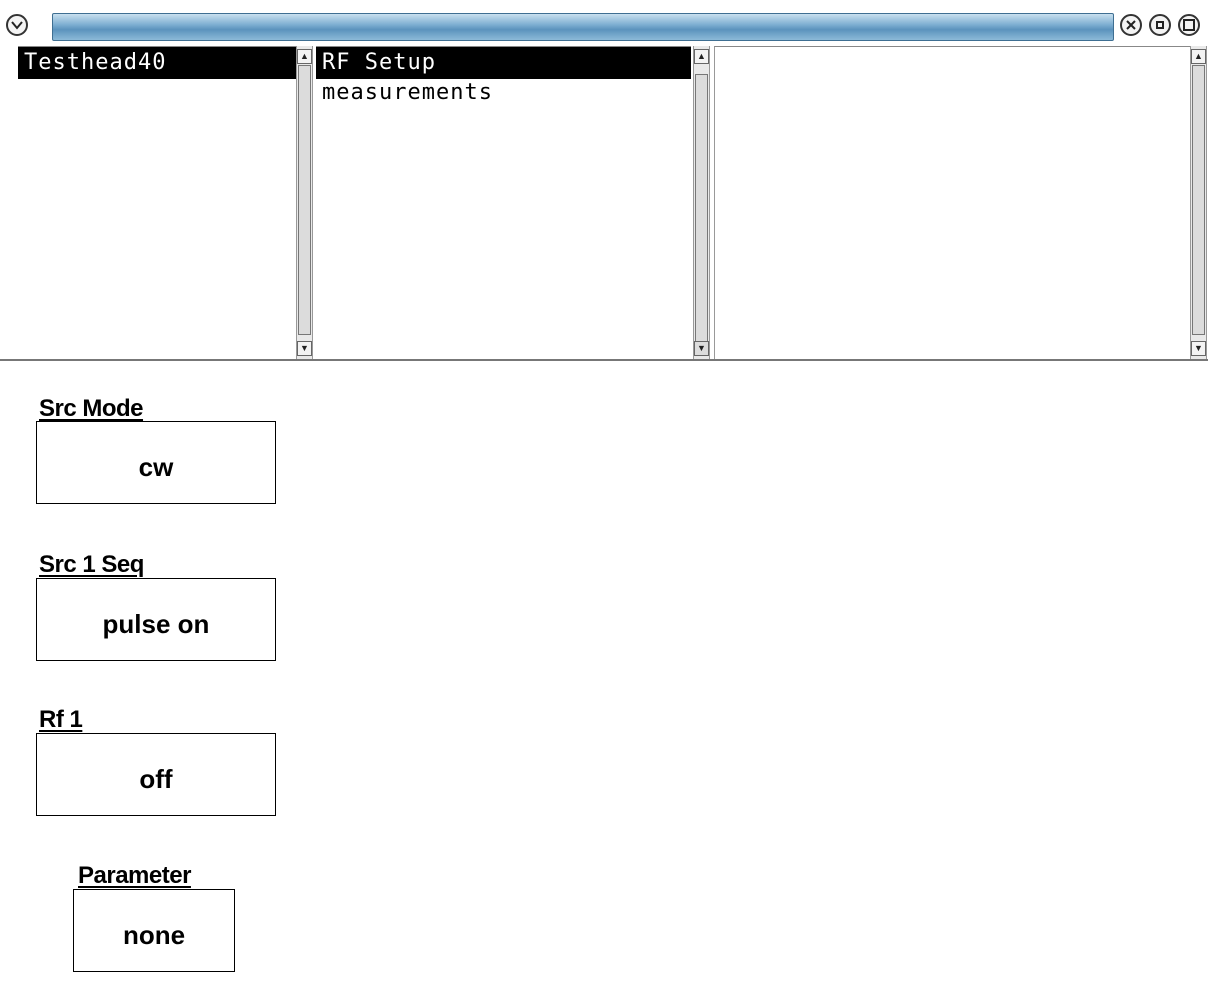 Image resolution: width=1208 pixels, height=983 pixels. What do you see at coordinates (952, 203) in the screenshot?
I see `detail-list` at bounding box center [952, 203].